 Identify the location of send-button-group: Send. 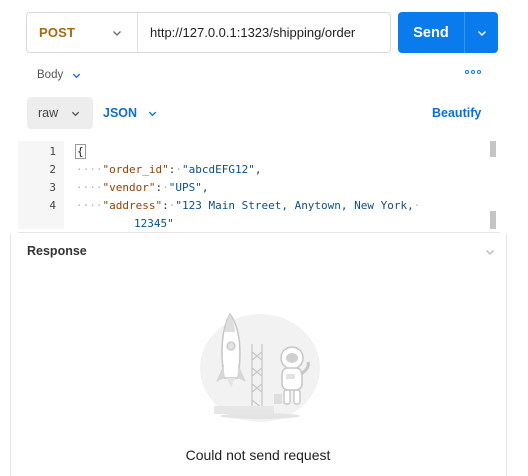
(448, 32).